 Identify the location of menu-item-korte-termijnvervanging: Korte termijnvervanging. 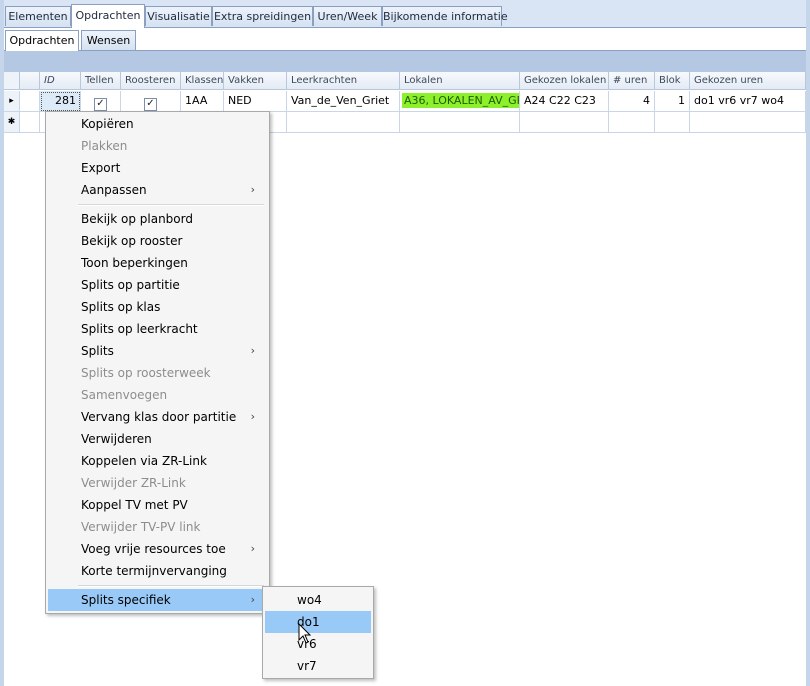
(157, 571).